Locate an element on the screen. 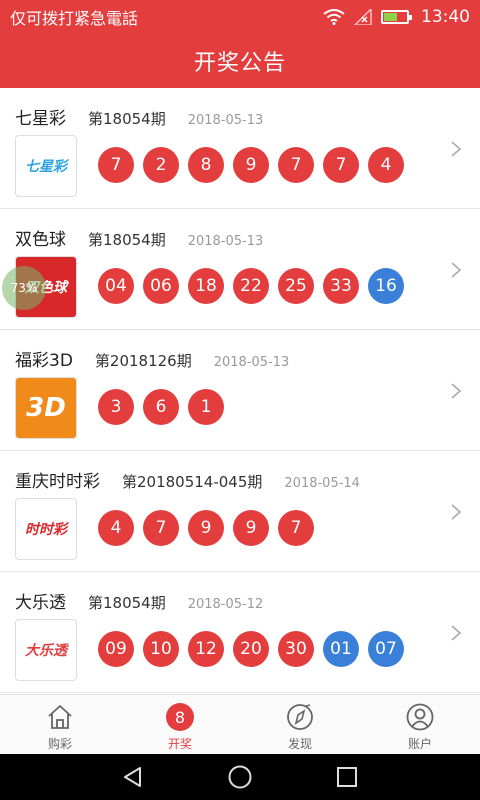 The width and height of the screenshot is (480, 800). number-balls: 361 is located at coordinates (161, 407).